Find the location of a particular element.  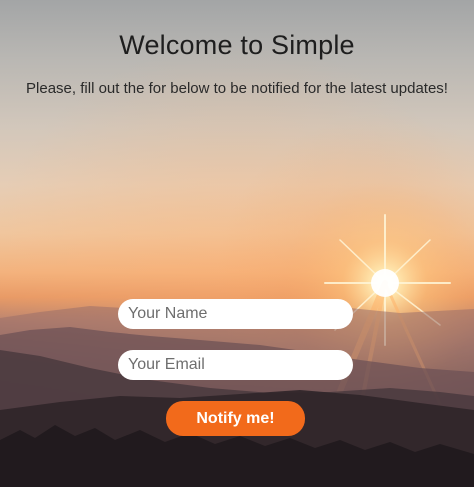

name-input is located at coordinates (235, 314).